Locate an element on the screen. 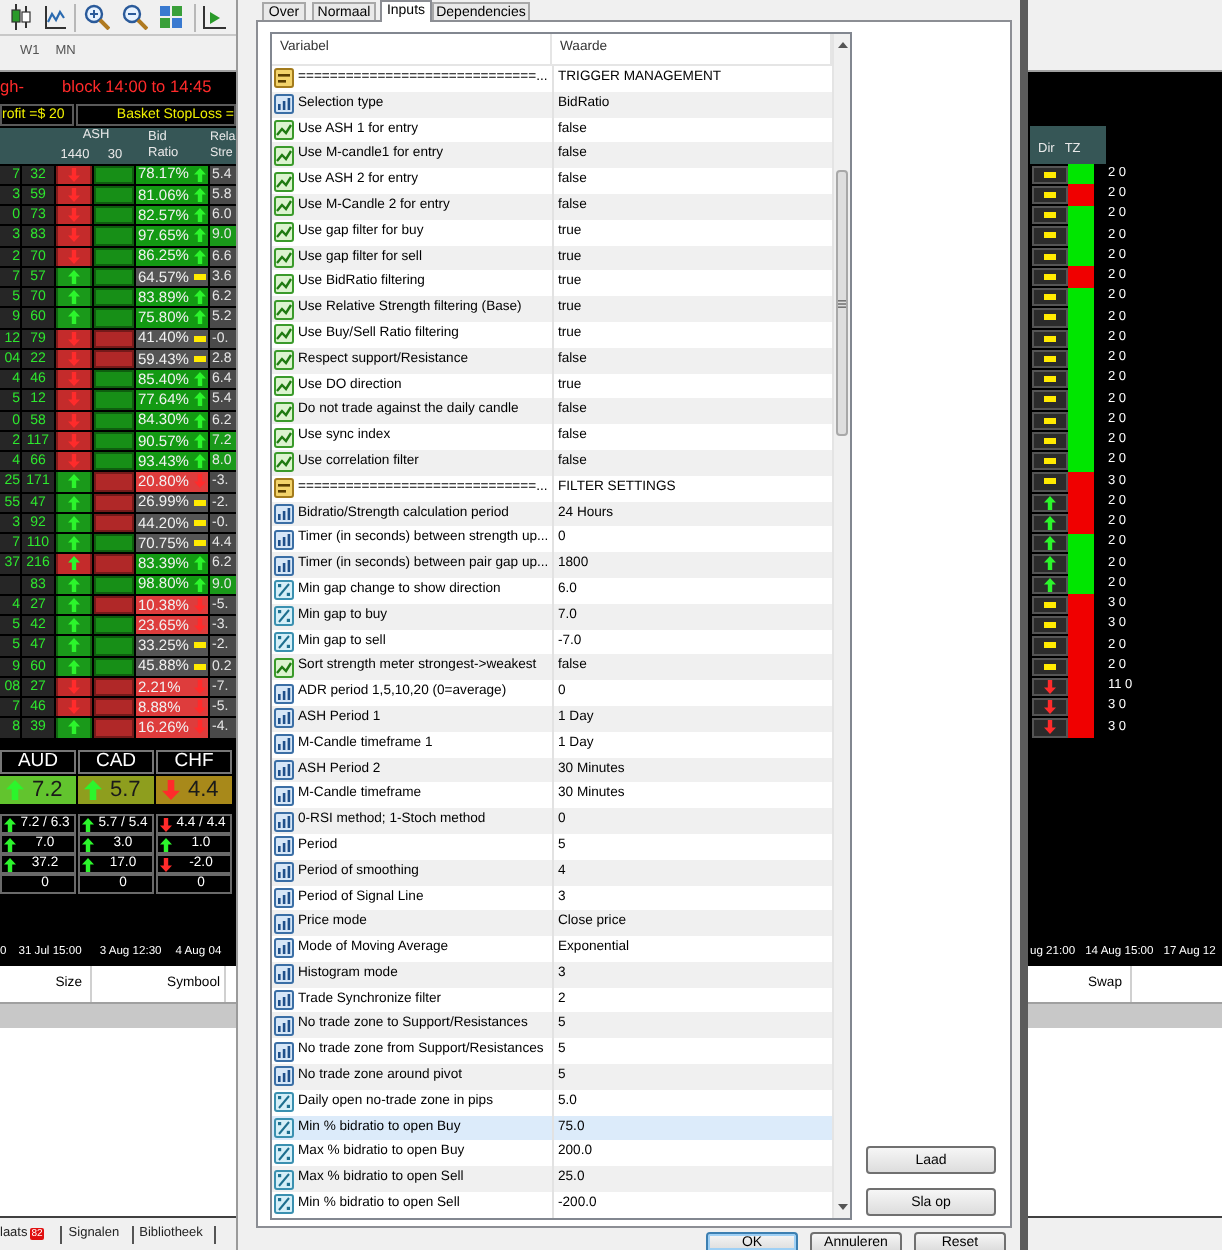  strength-value: 5.7 is located at coordinates (125, 790).